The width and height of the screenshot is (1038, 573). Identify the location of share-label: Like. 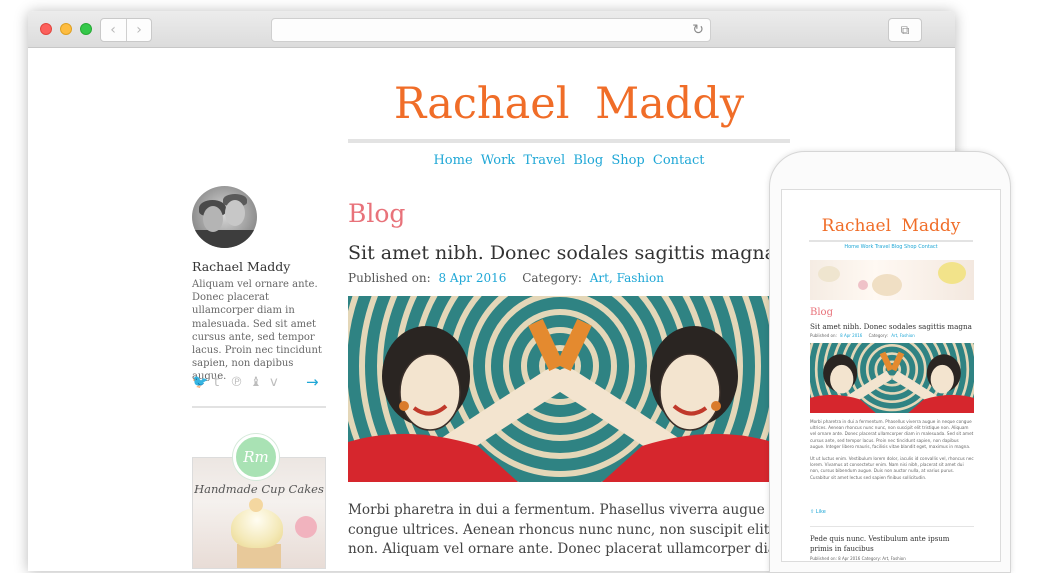
(820, 512).